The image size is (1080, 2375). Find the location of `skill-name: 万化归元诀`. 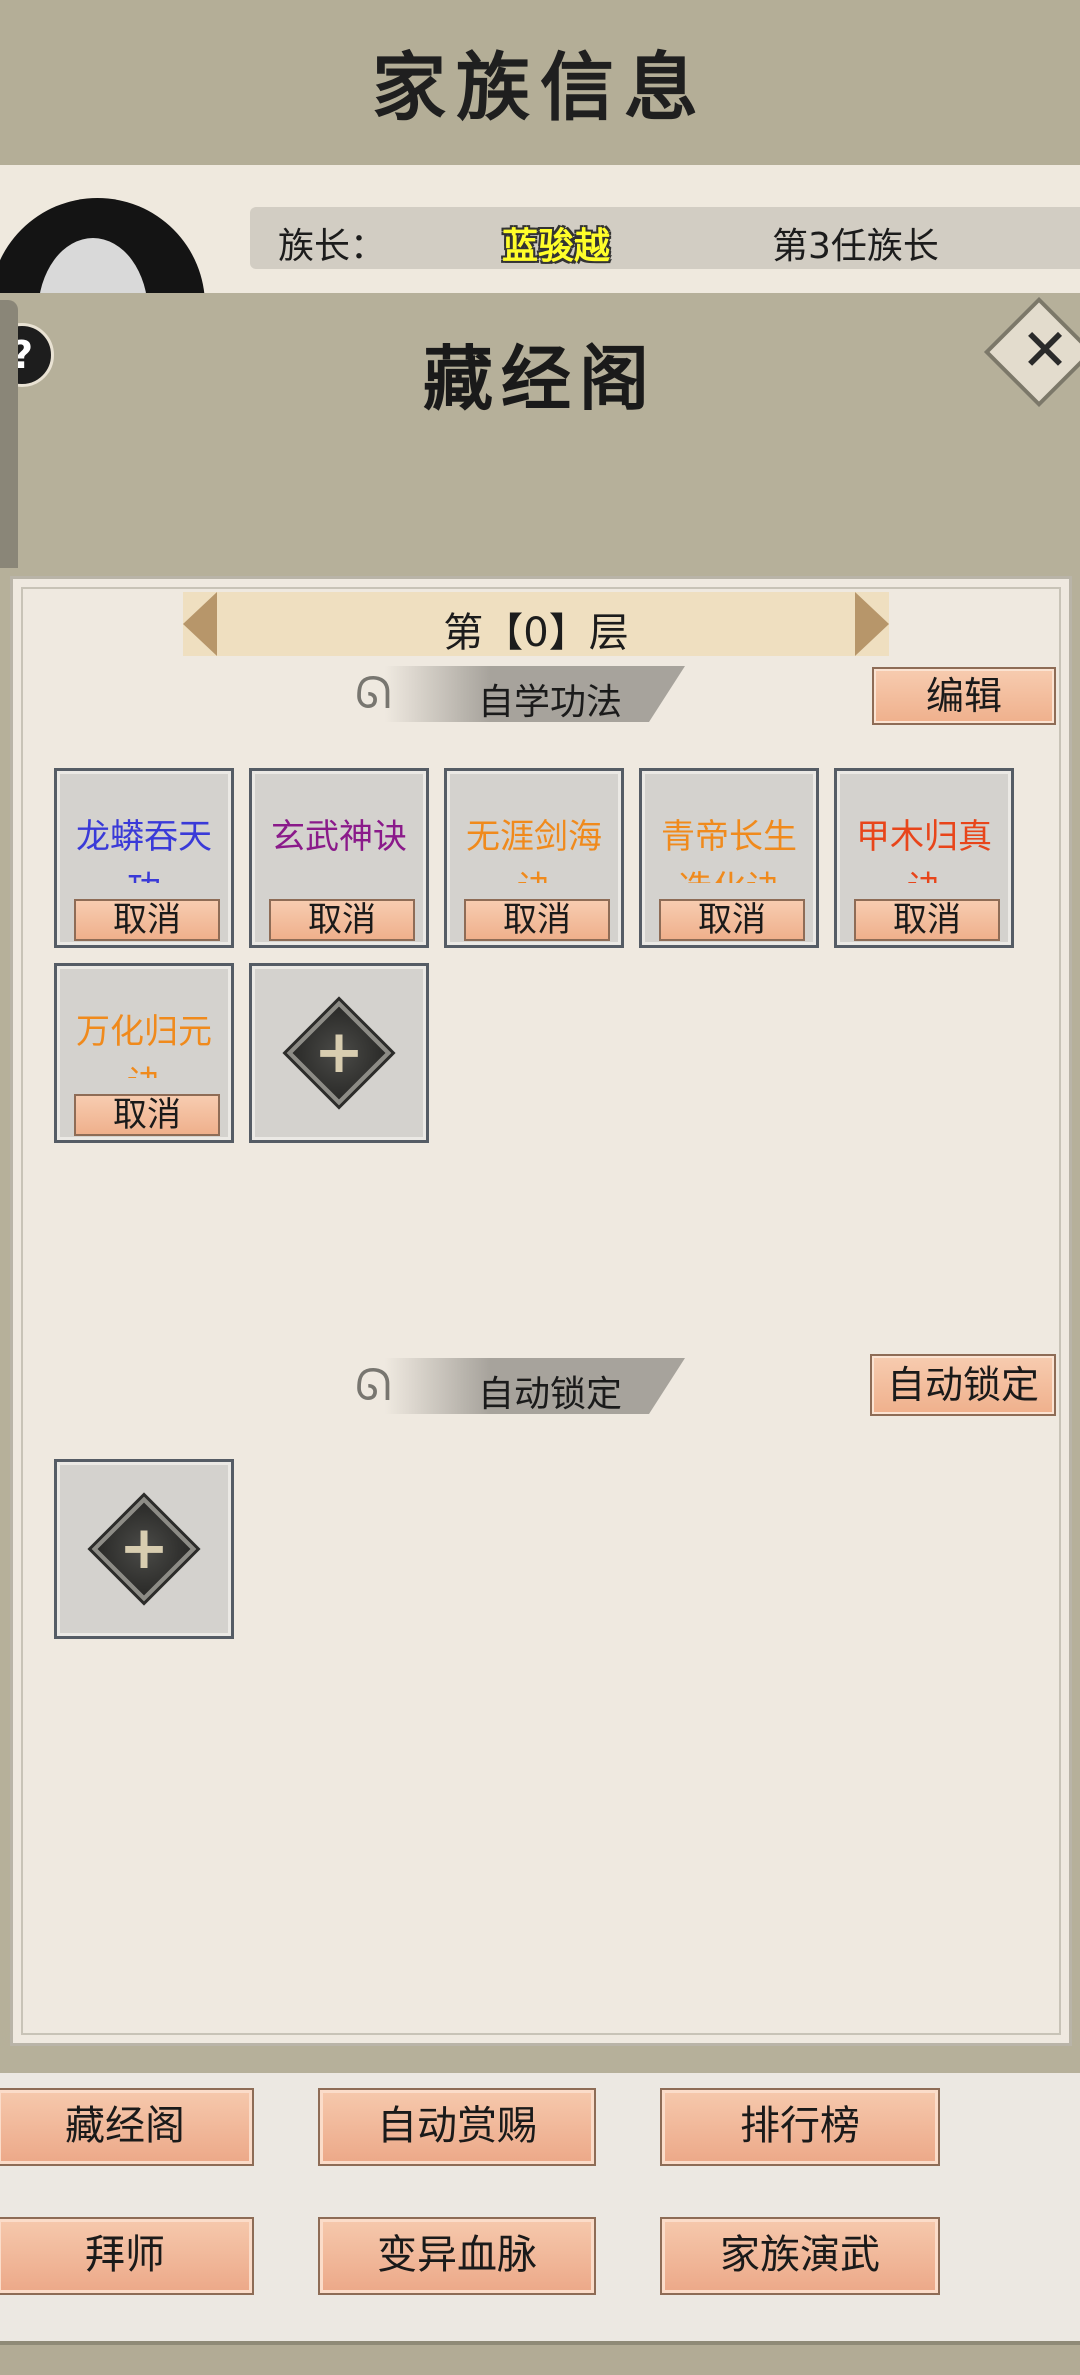

skill-name: 万化归元诀 is located at coordinates (144, 1045).